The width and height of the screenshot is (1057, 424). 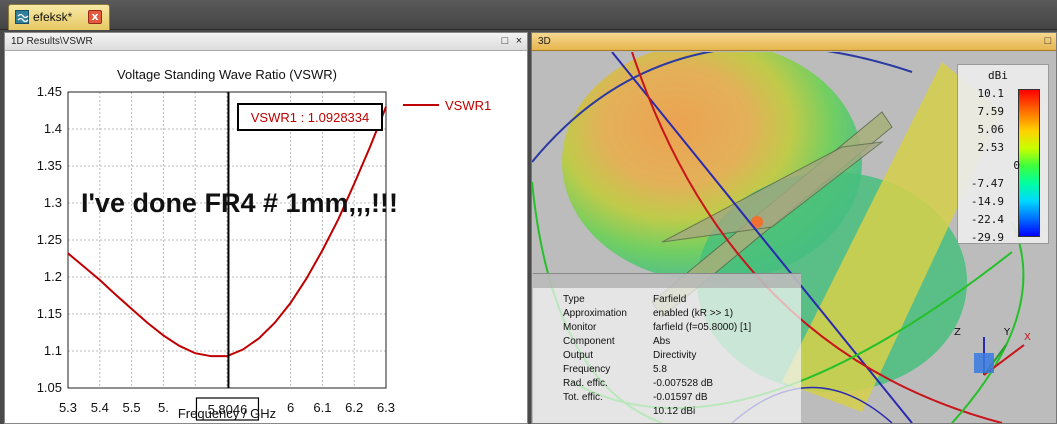 What do you see at coordinates (630, 355) in the screenshot?
I see `info-row: Output Directivity` at bounding box center [630, 355].